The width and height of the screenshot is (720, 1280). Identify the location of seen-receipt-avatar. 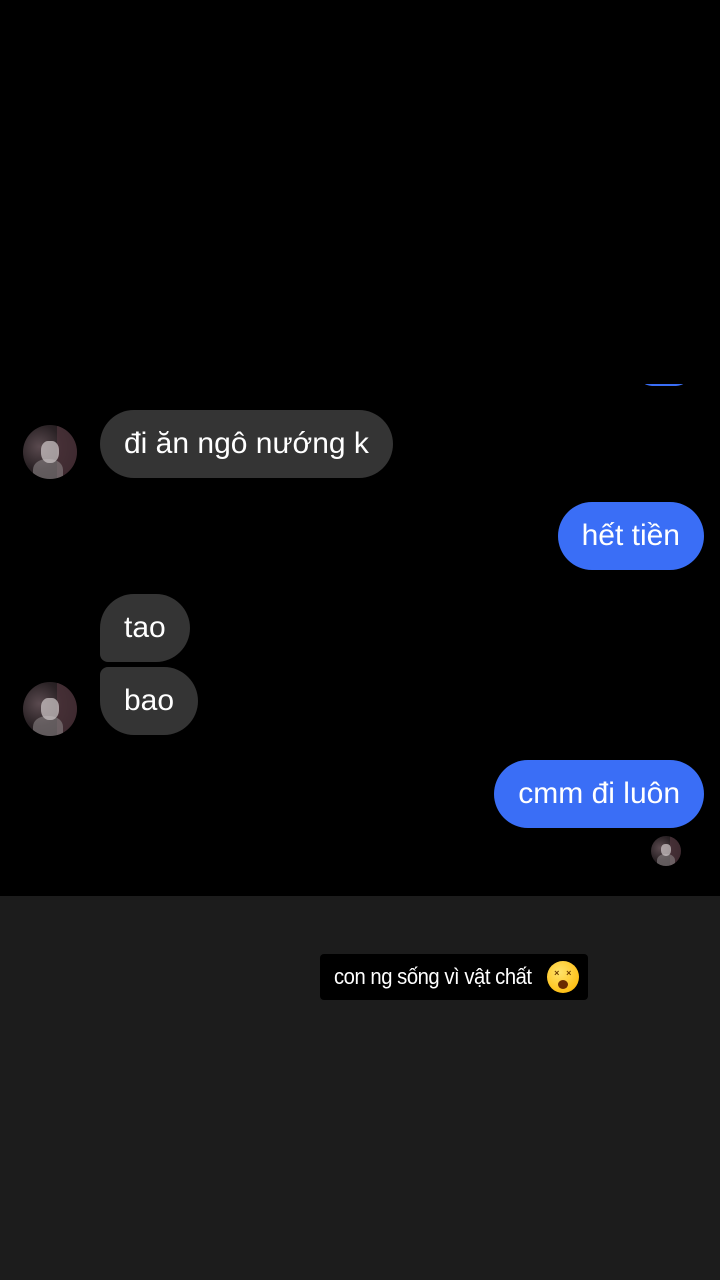
(666, 851).